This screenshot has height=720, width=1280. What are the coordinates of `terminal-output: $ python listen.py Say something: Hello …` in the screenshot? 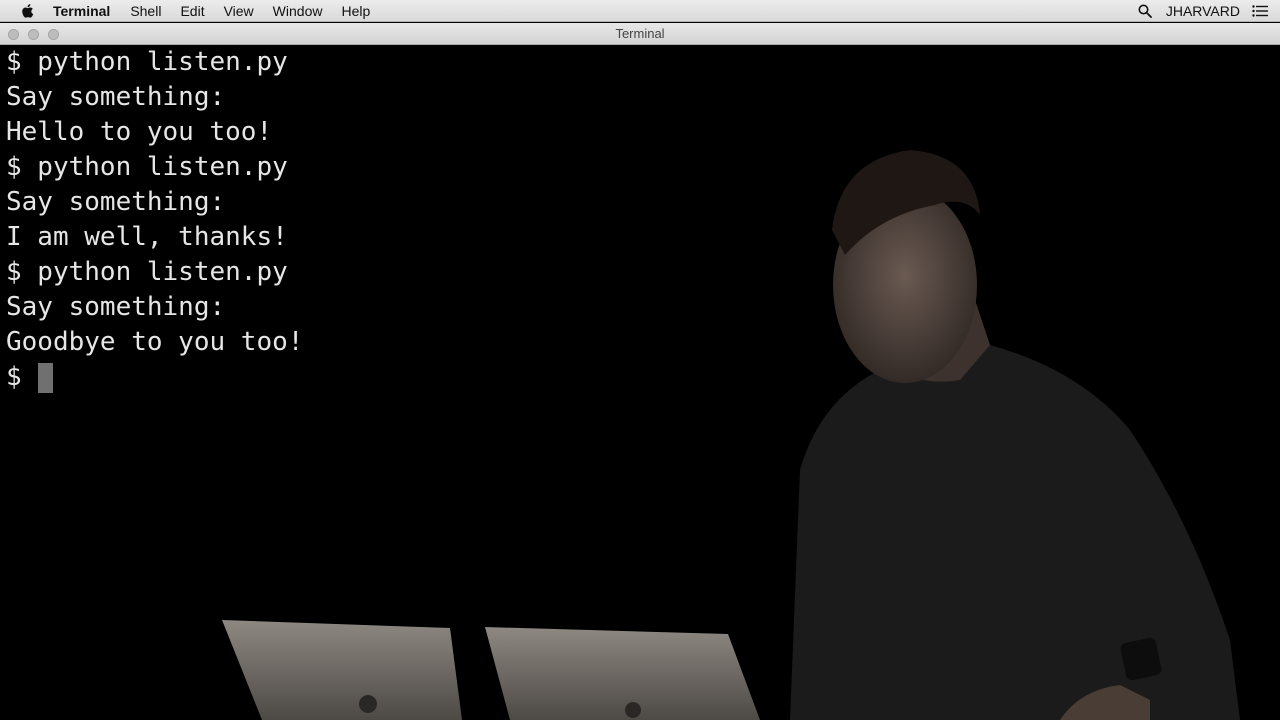 It's located at (154, 220).